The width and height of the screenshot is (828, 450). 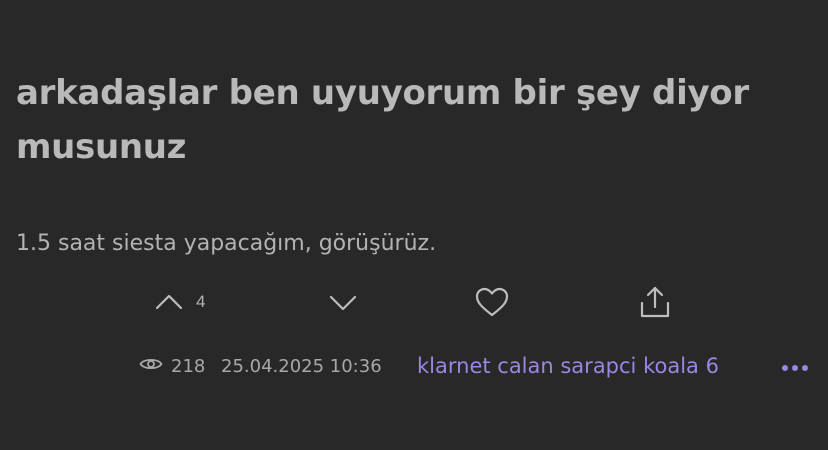 I want to click on more-options-button, so click(x=795, y=366).